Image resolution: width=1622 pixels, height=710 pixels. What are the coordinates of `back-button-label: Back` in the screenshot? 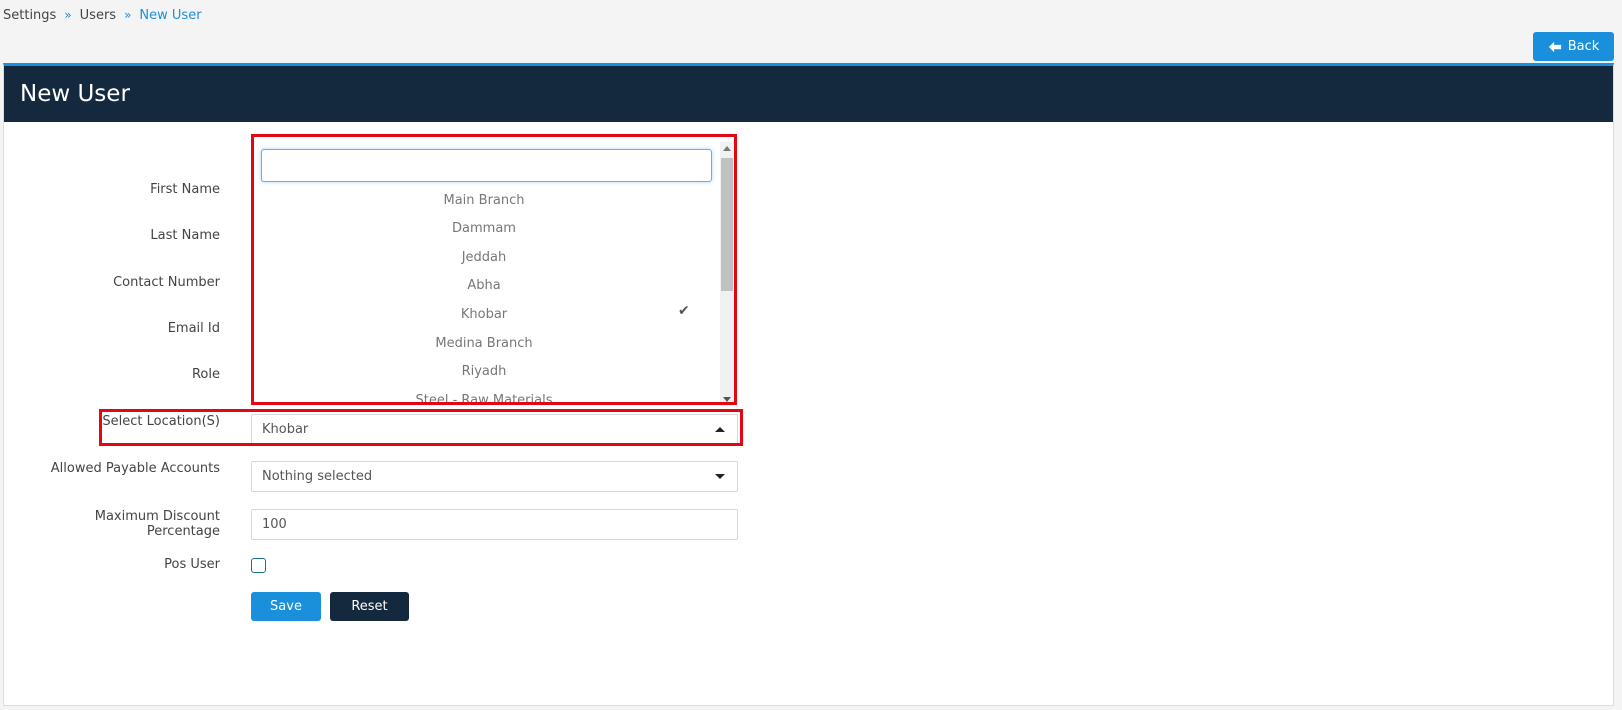 It's located at (1583, 46).